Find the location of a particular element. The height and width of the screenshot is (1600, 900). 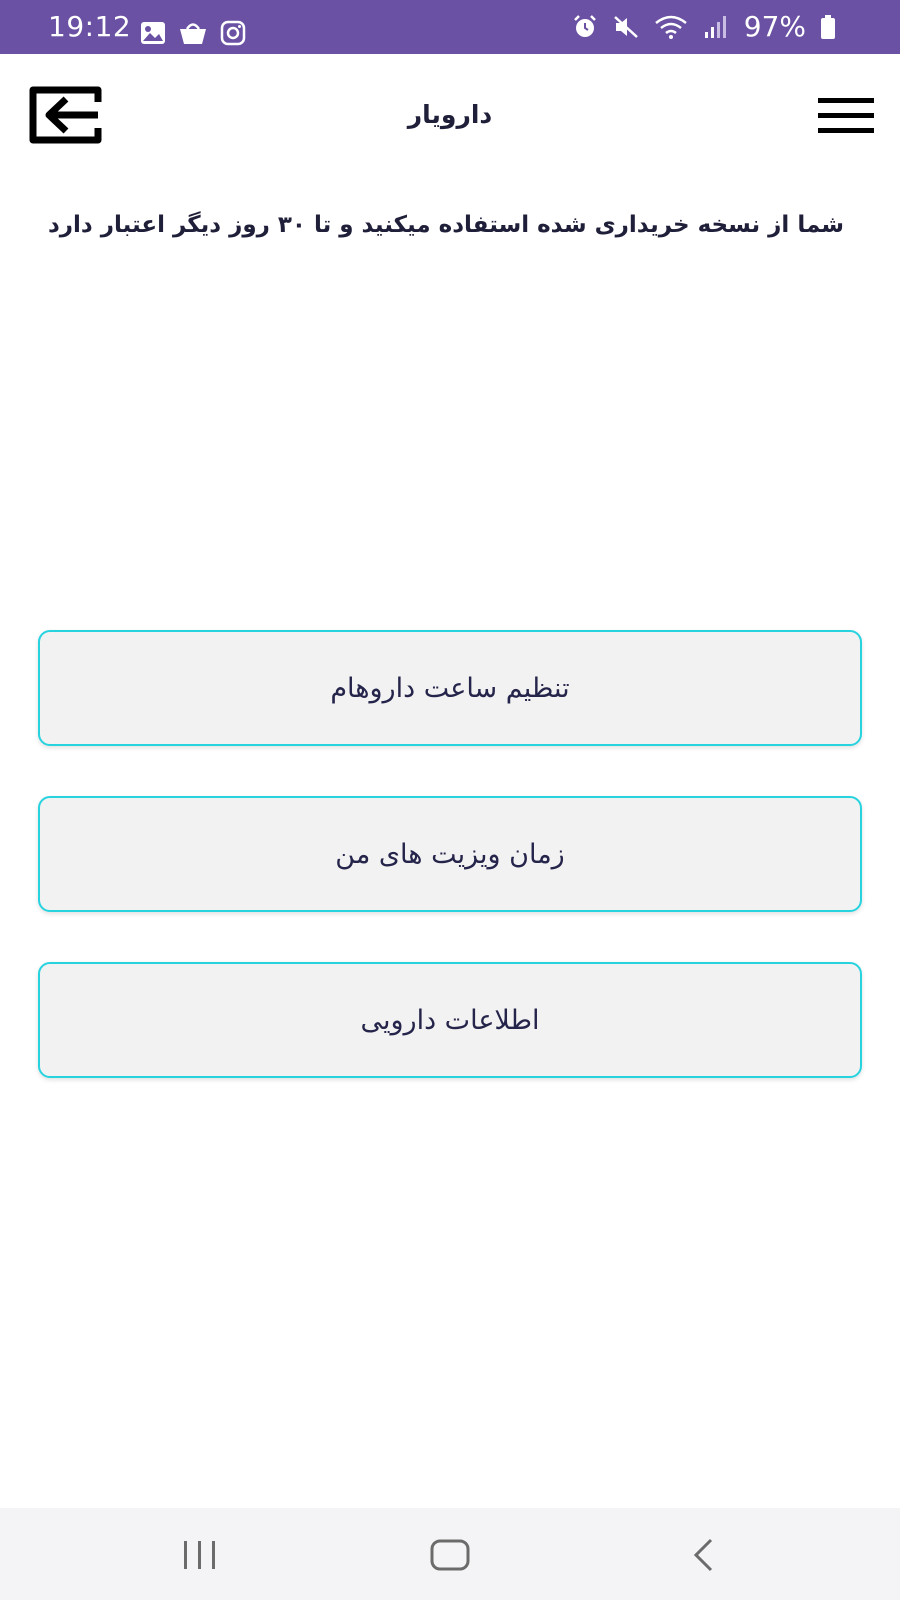

home-button is located at coordinates (450, 1555).